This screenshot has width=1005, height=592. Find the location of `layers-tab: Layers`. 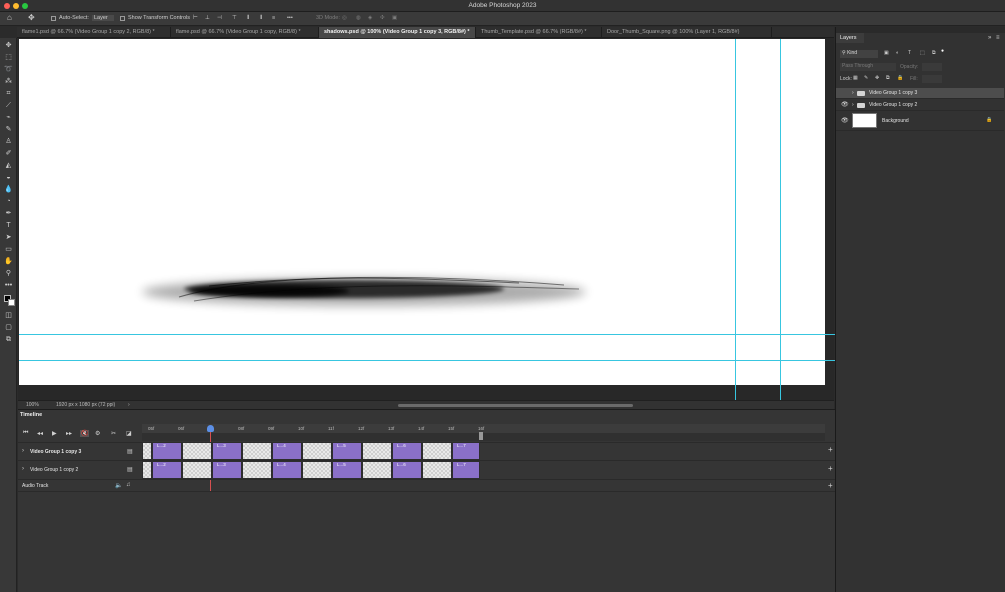

layers-tab: Layers is located at coordinates (850, 38).